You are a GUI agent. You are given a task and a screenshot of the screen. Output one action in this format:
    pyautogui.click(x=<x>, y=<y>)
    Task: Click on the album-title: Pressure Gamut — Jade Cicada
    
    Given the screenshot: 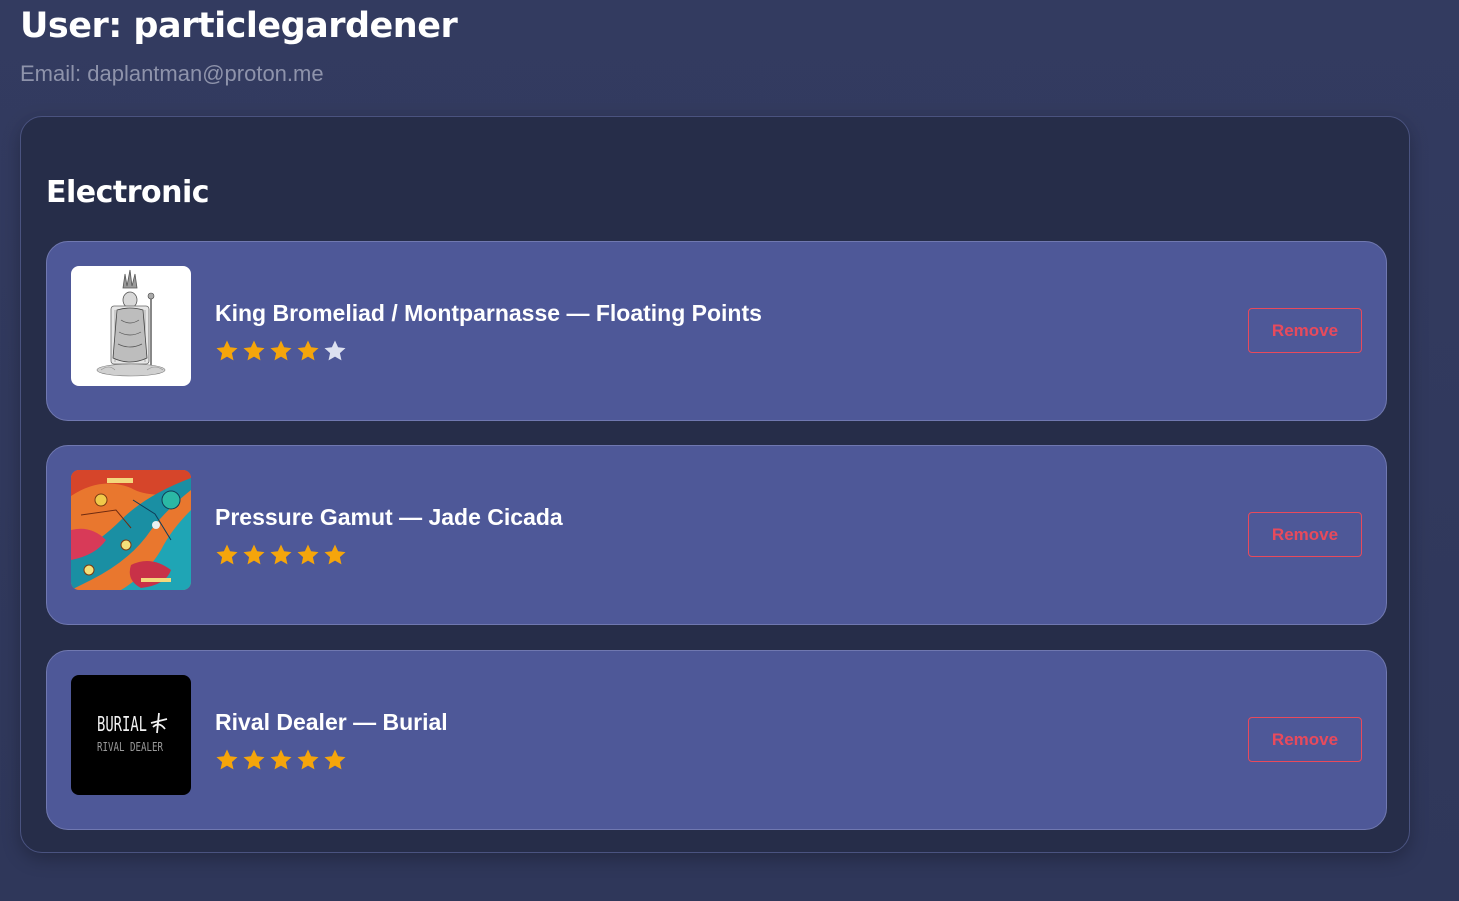 What is the action you would take?
    pyautogui.click(x=389, y=517)
    